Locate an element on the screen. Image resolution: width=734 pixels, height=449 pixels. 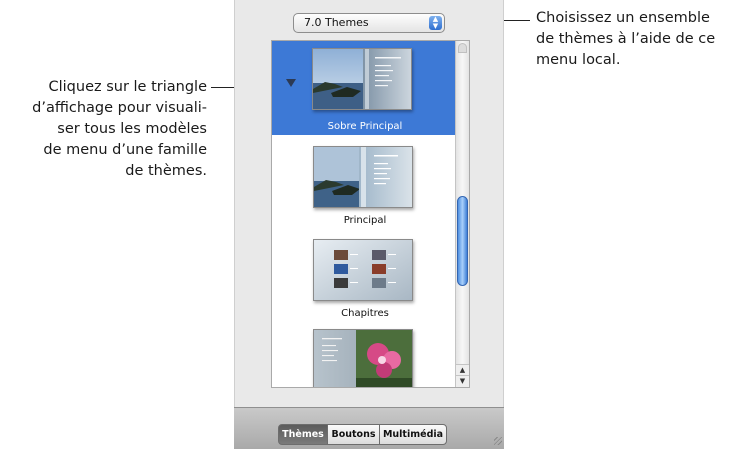
theme-family-popup: 7.0 Themes ▲ ▼ is located at coordinates (369, 23).